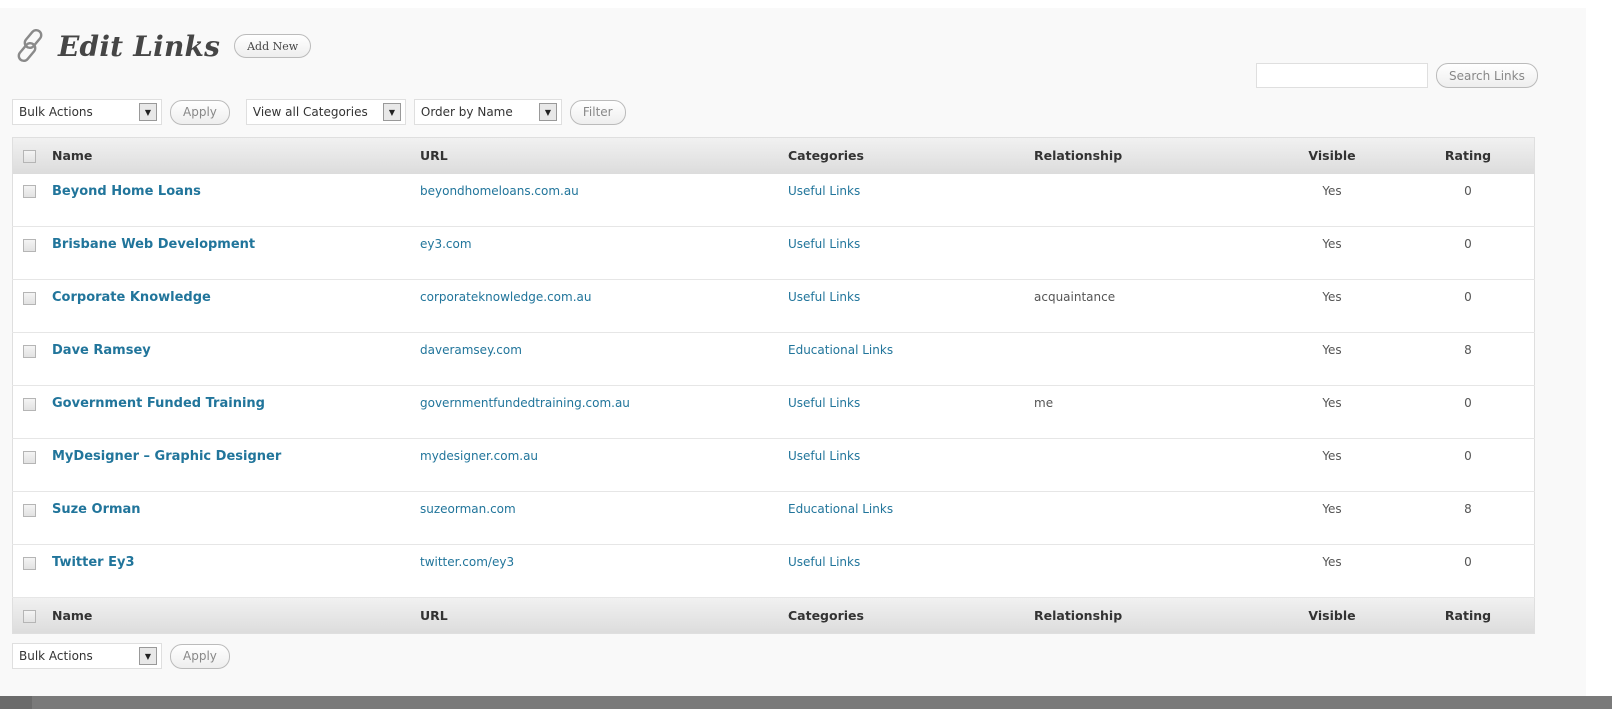  What do you see at coordinates (1342, 75) in the screenshot?
I see `search-input` at bounding box center [1342, 75].